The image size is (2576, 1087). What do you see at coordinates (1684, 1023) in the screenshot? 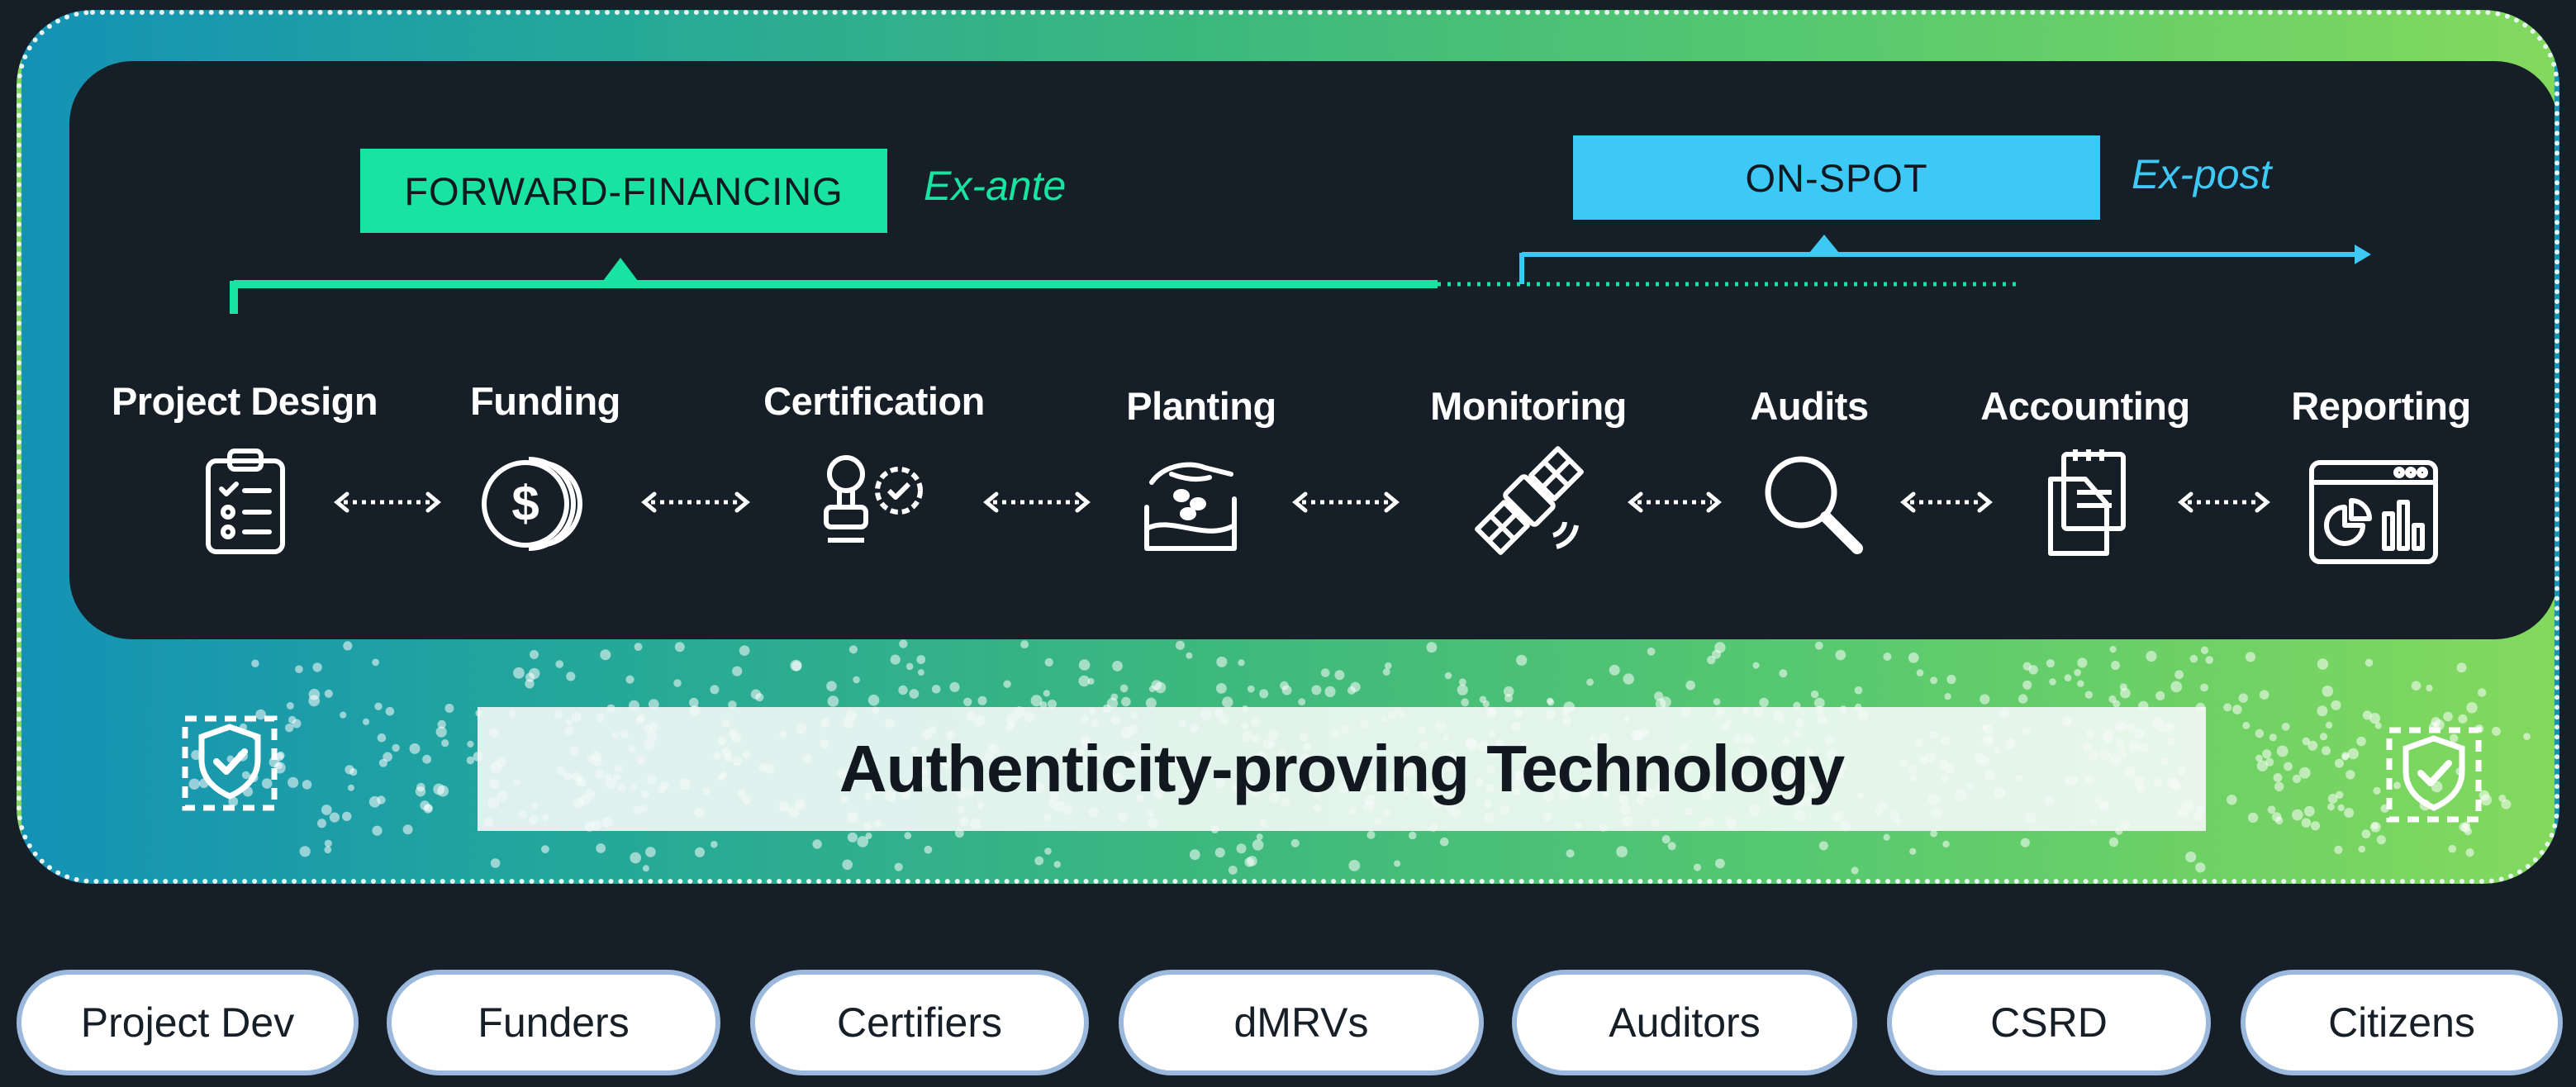
I see `stakeholder-auditors: Auditors` at bounding box center [1684, 1023].